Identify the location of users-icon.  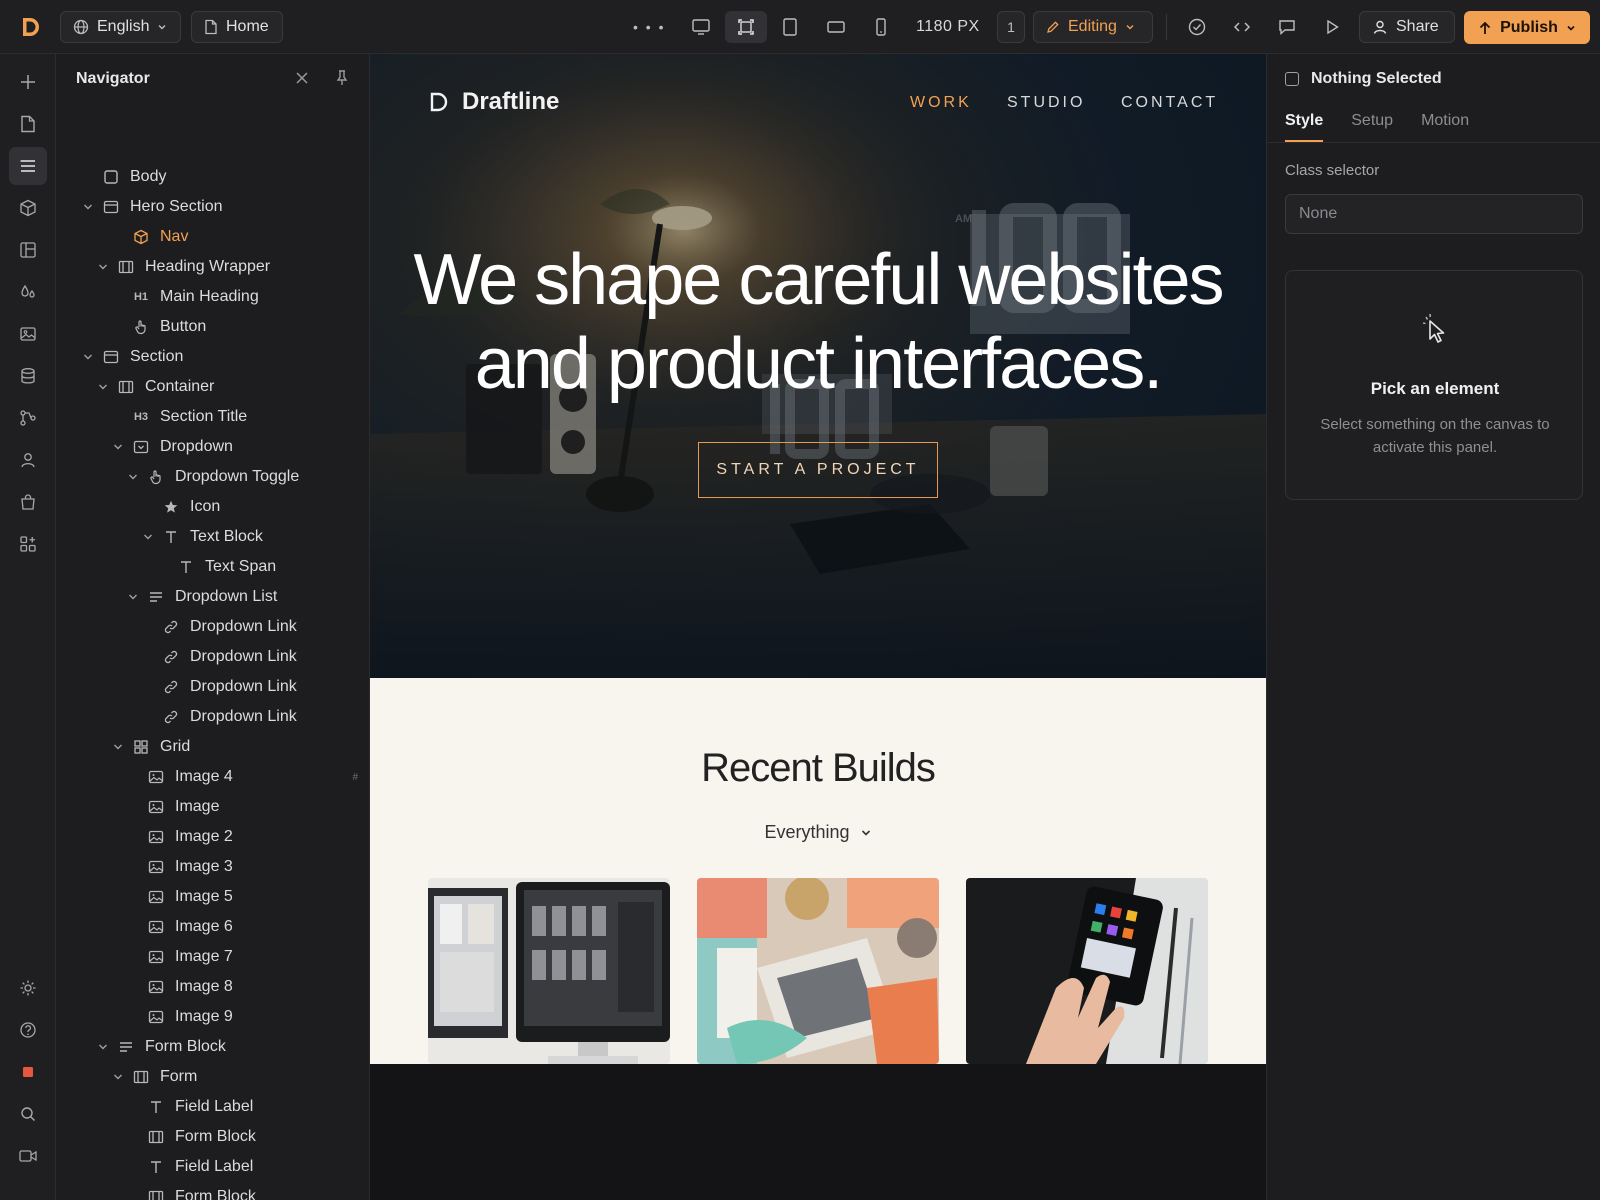
(28, 460).